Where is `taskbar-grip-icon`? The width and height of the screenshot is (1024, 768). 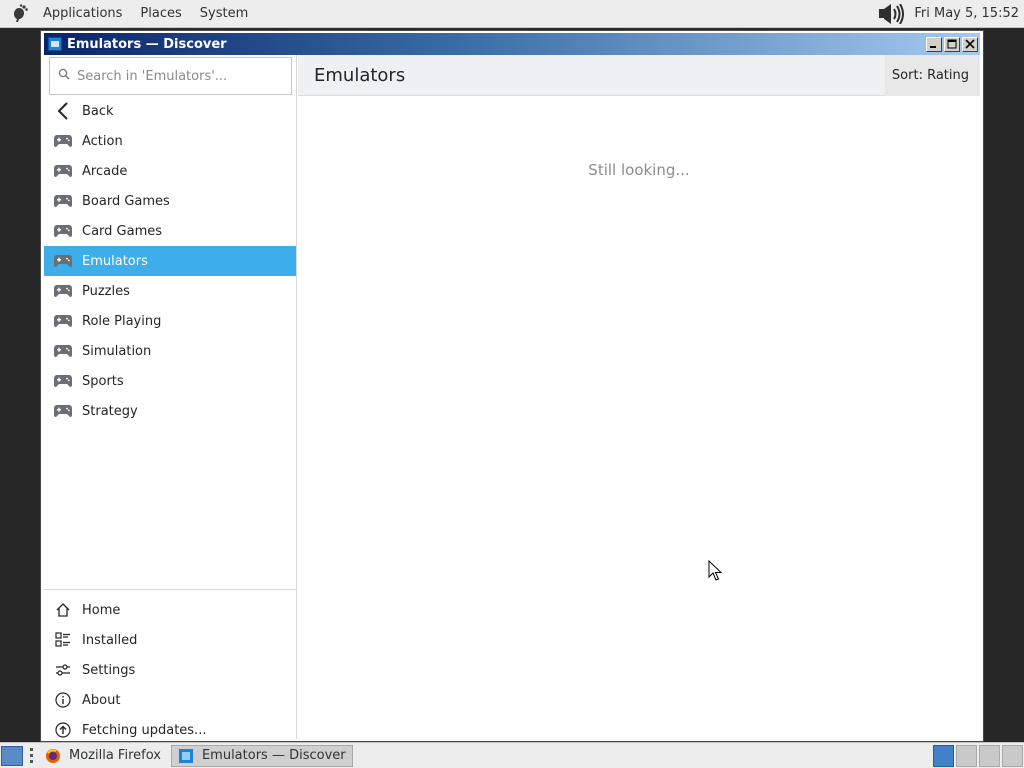
taskbar-grip-icon is located at coordinates (31, 756).